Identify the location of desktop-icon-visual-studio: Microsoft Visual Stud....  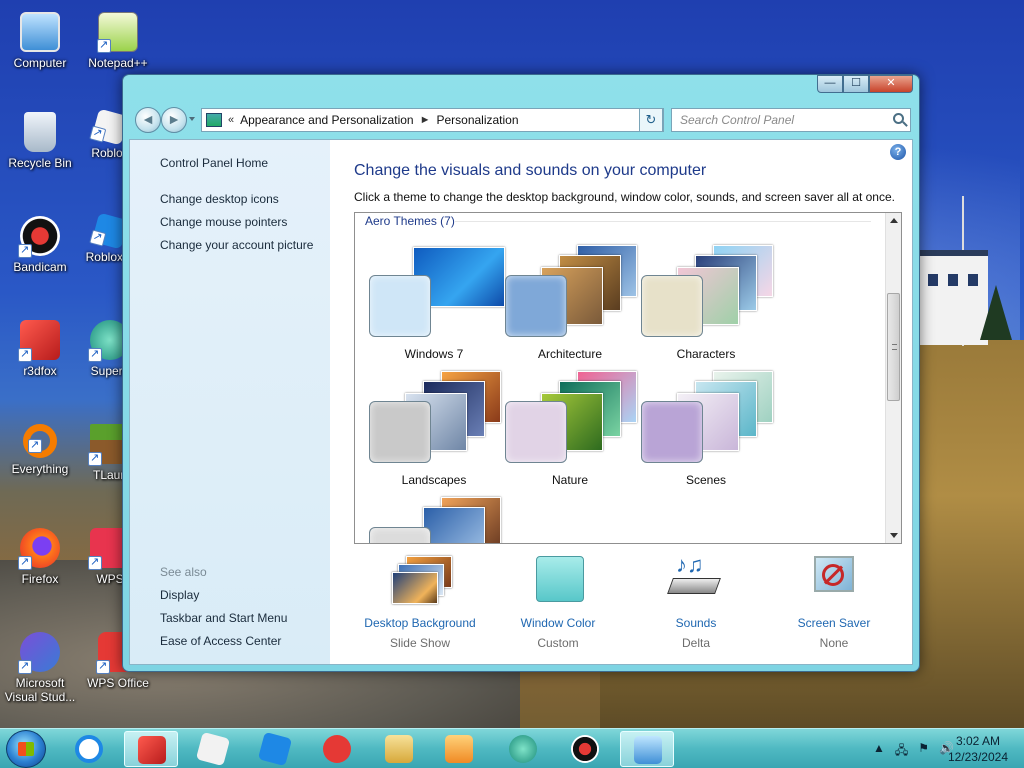
(40, 668).